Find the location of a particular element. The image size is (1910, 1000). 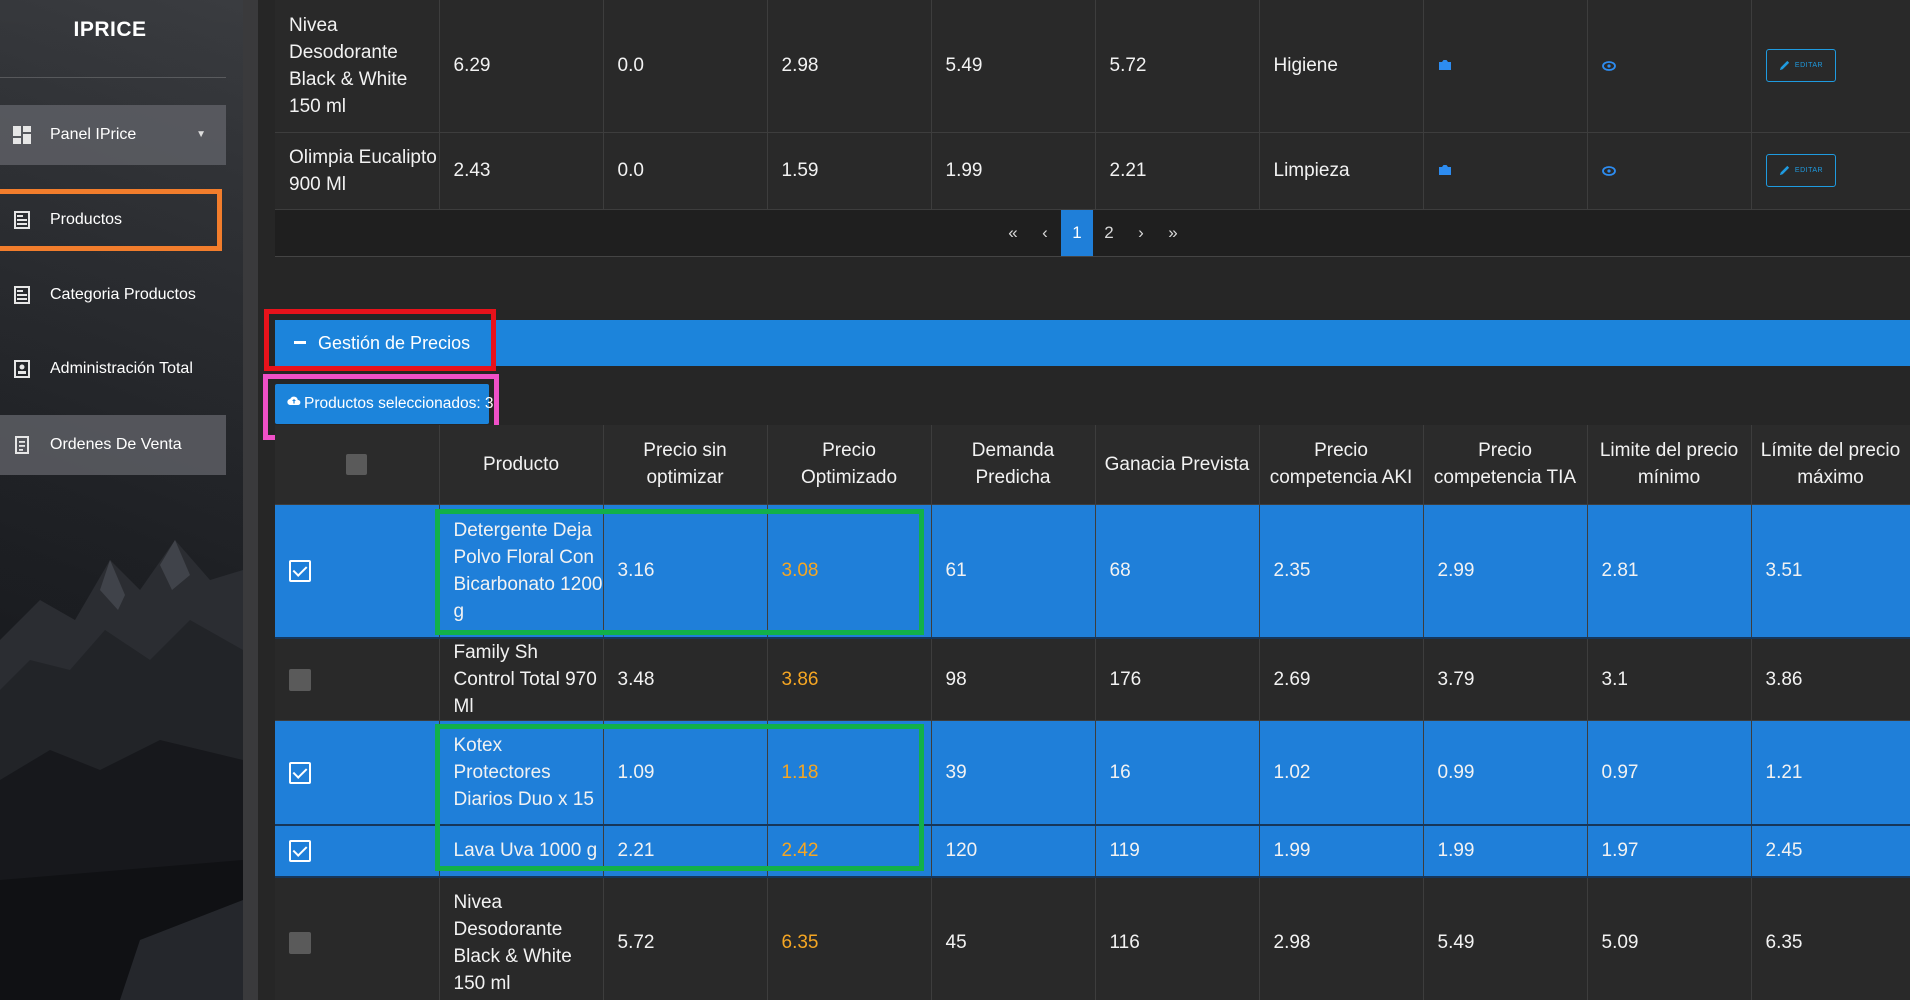

column-header: Límite del precio máximo is located at coordinates (1830, 464).